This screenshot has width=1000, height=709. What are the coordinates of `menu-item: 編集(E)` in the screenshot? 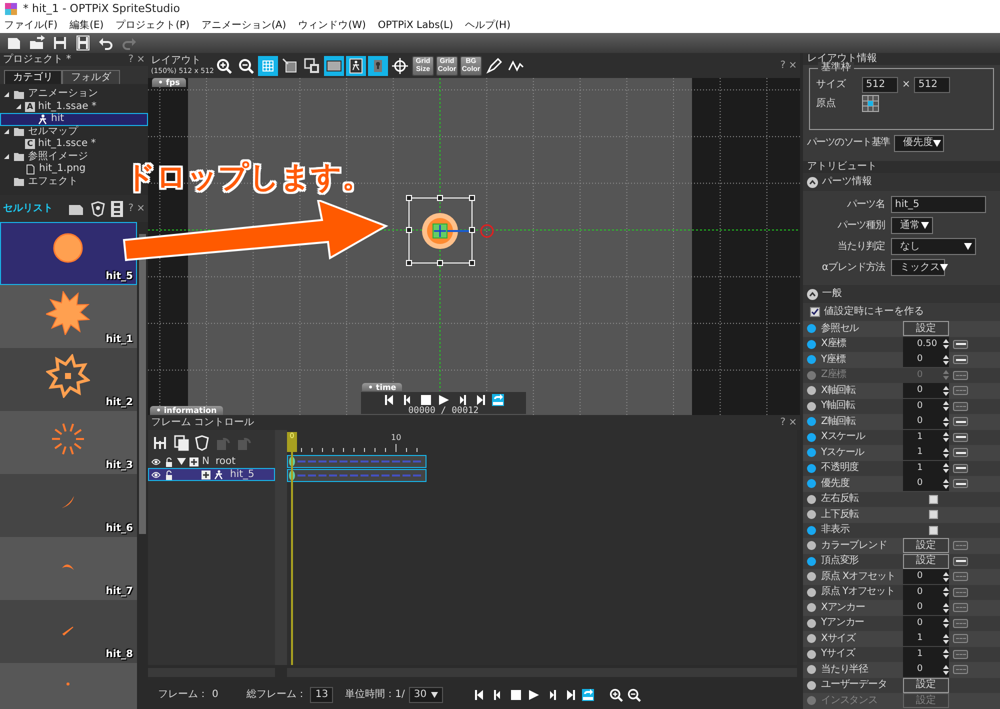 It's located at (87, 26).